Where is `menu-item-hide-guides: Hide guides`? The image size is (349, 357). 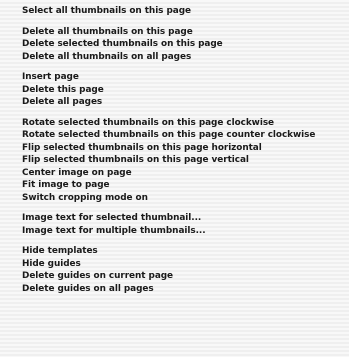
menu-item-hide-guides: Hide guides is located at coordinates (174, 264).